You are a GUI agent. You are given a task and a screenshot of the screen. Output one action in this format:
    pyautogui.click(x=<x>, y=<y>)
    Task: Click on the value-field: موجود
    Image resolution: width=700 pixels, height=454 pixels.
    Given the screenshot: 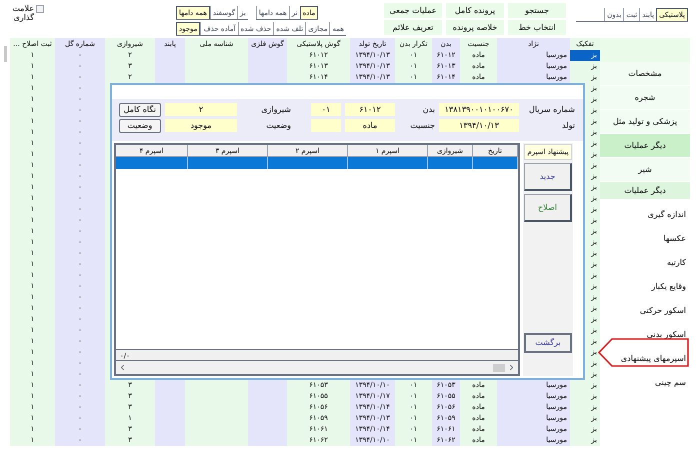 What is the action you would take?
    pyautogui.click(x=201, y=125)
    